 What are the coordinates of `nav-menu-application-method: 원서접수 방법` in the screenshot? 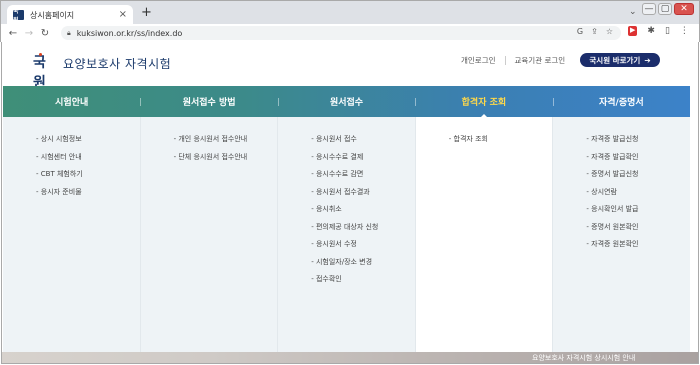 It's located at (208, 101).